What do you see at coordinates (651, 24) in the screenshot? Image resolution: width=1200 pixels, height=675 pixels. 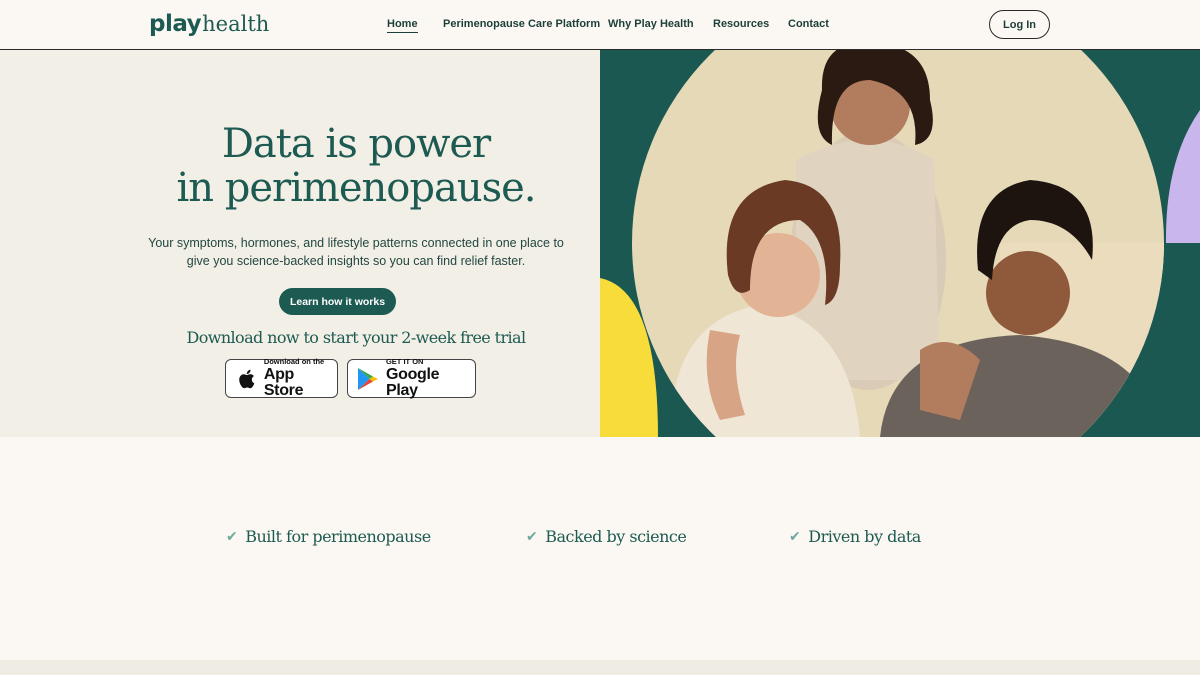 I see `nav-item-why-play-health: Why Play Health` at bounding box center [651, 24].